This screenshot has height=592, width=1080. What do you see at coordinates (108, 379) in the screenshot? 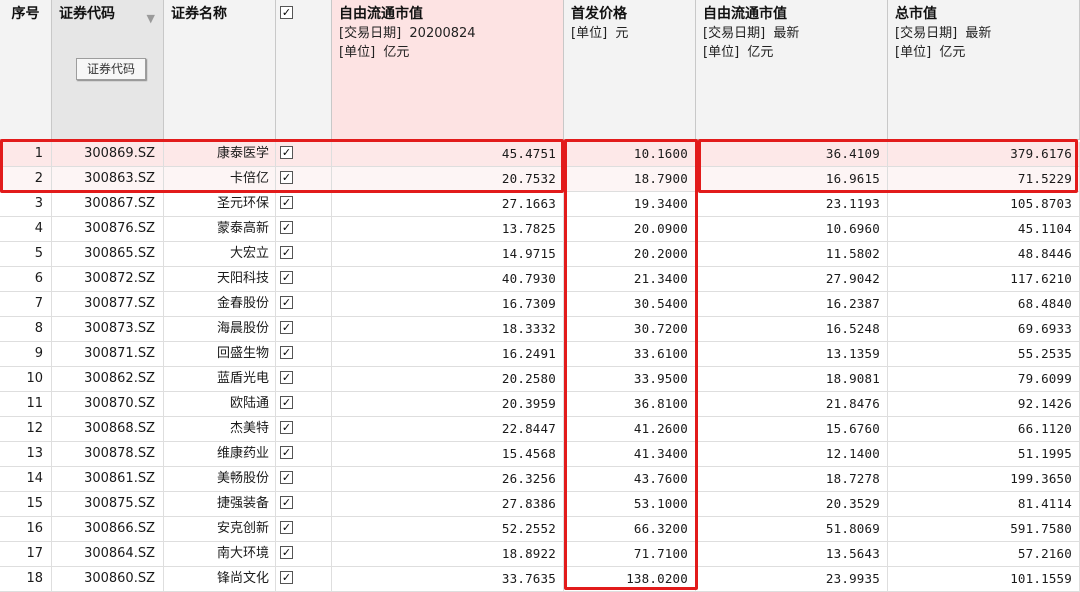
I see `row-code: 300862.SZ` at bounding box center [108, 379].